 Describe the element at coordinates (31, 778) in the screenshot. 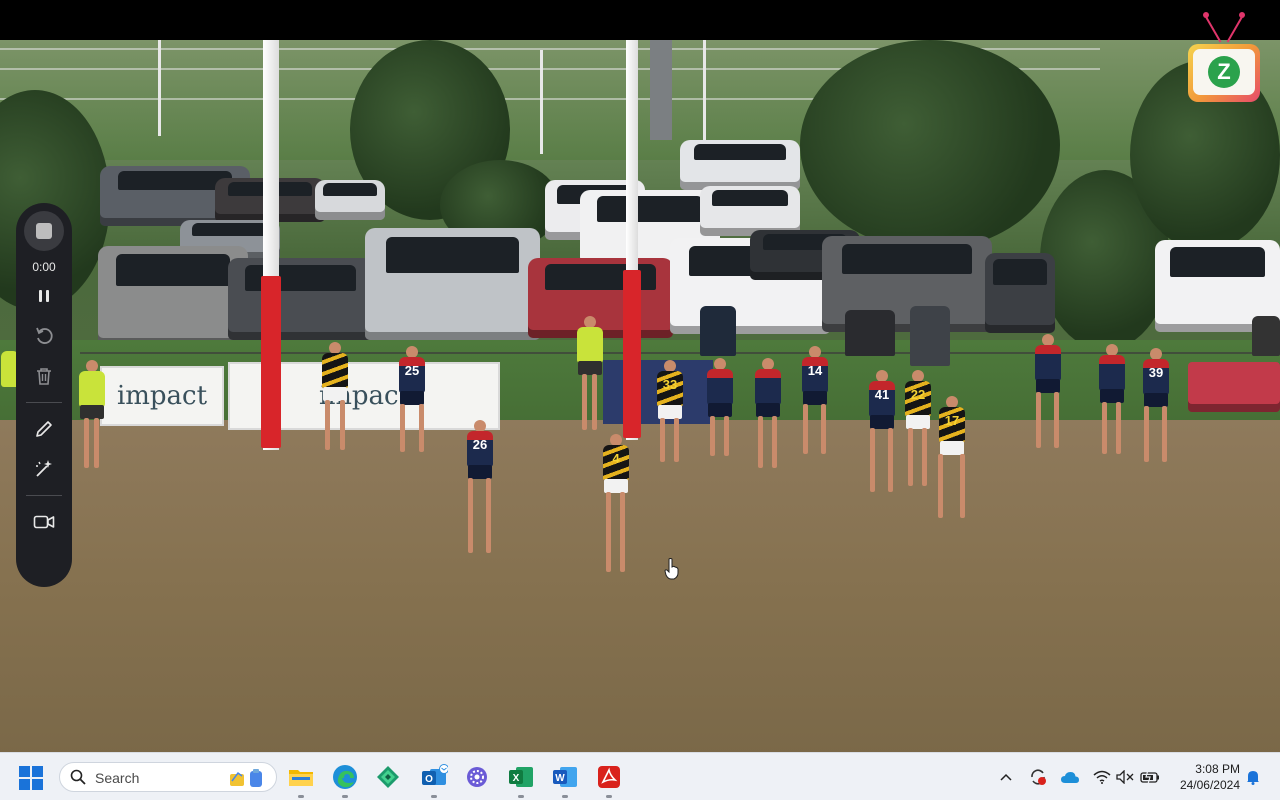

I see `start-button` at that location.